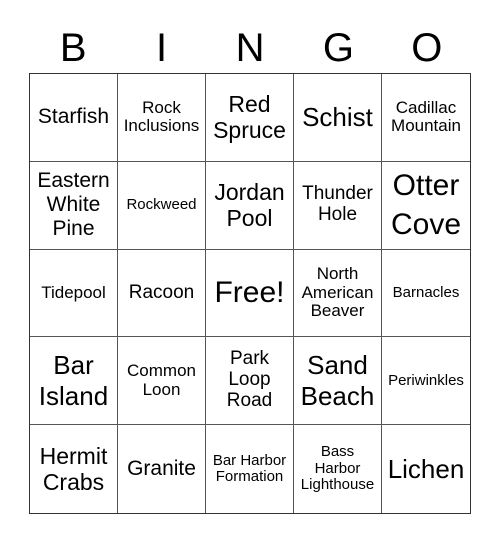  Describe the element at coordinates (162, 118) in the screenshot. I see `bingo-cell: Rock Inclusions` at that location.